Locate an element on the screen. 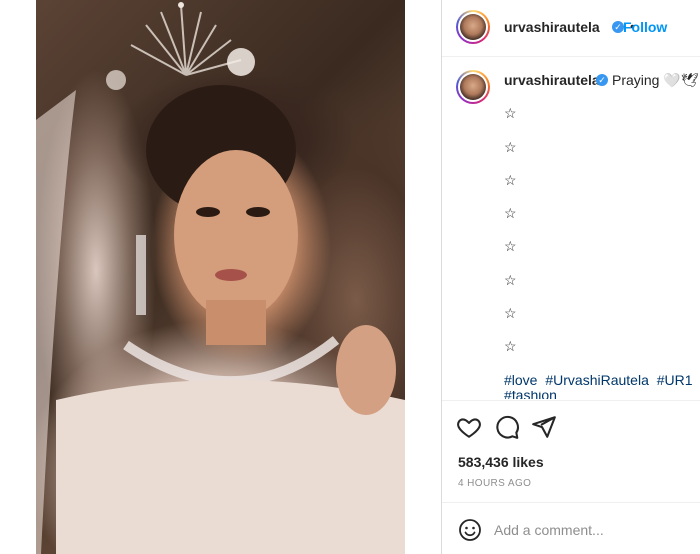 The image size is (700, 554). heart-icon is located at coordinates (469, 427).